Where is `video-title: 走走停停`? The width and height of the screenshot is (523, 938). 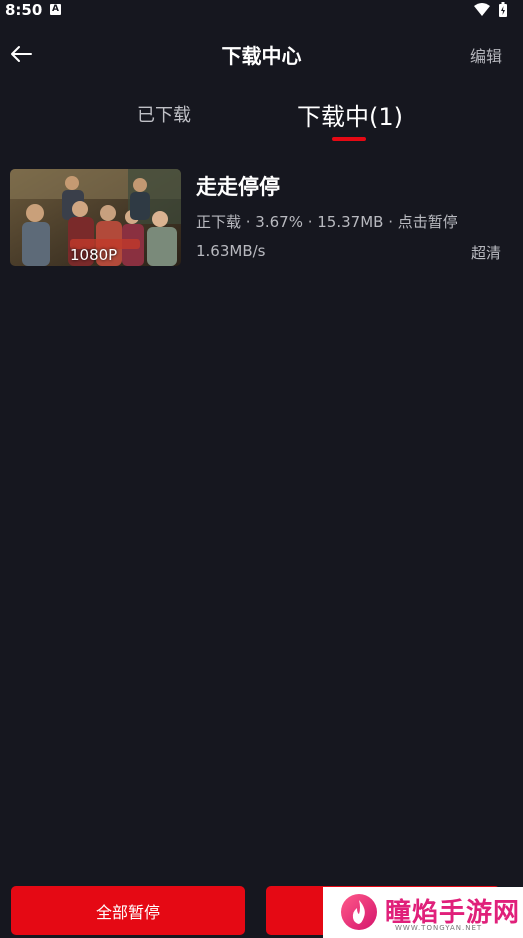
video-title: 走走停停 is located at coordinates (238, 187).